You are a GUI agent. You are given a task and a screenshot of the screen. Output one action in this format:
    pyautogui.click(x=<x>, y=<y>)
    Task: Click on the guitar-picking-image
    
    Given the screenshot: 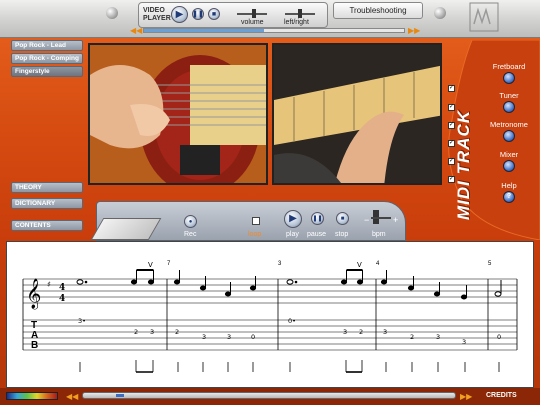 What is the action you would take?
    pyautogui.click(x=178, y=114)
    